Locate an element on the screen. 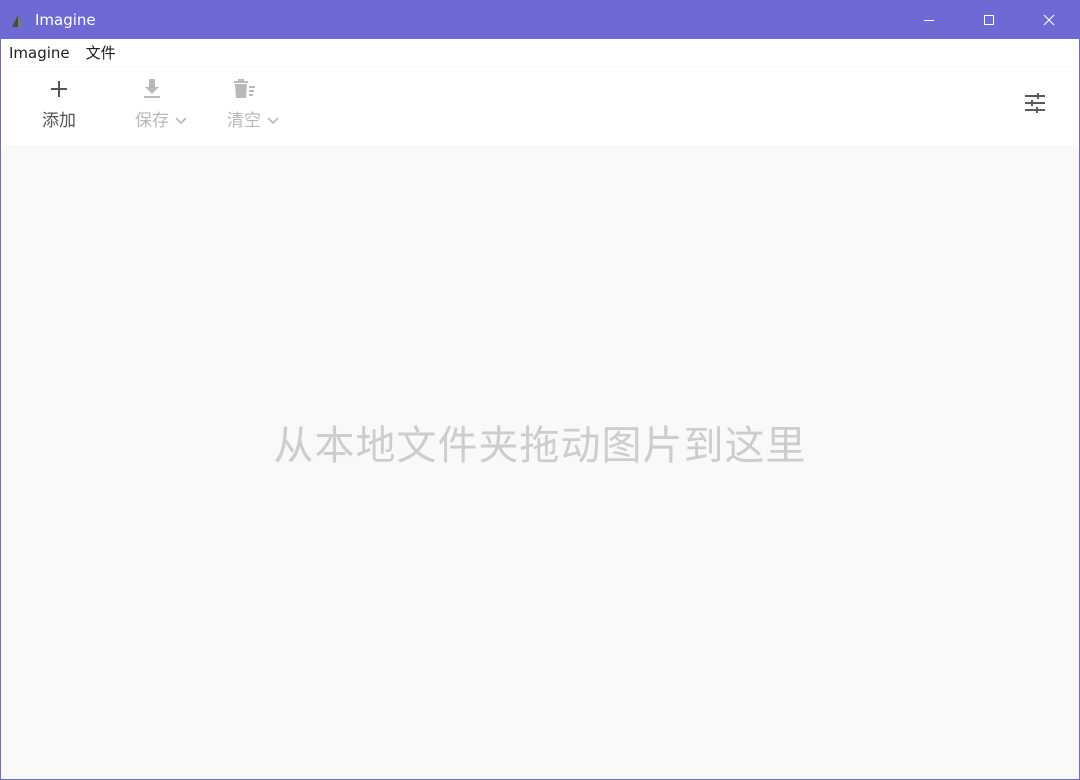 The width and height of the screenshot is (1080, 780). add-button: 添加 is located at coordinates (59, 107).